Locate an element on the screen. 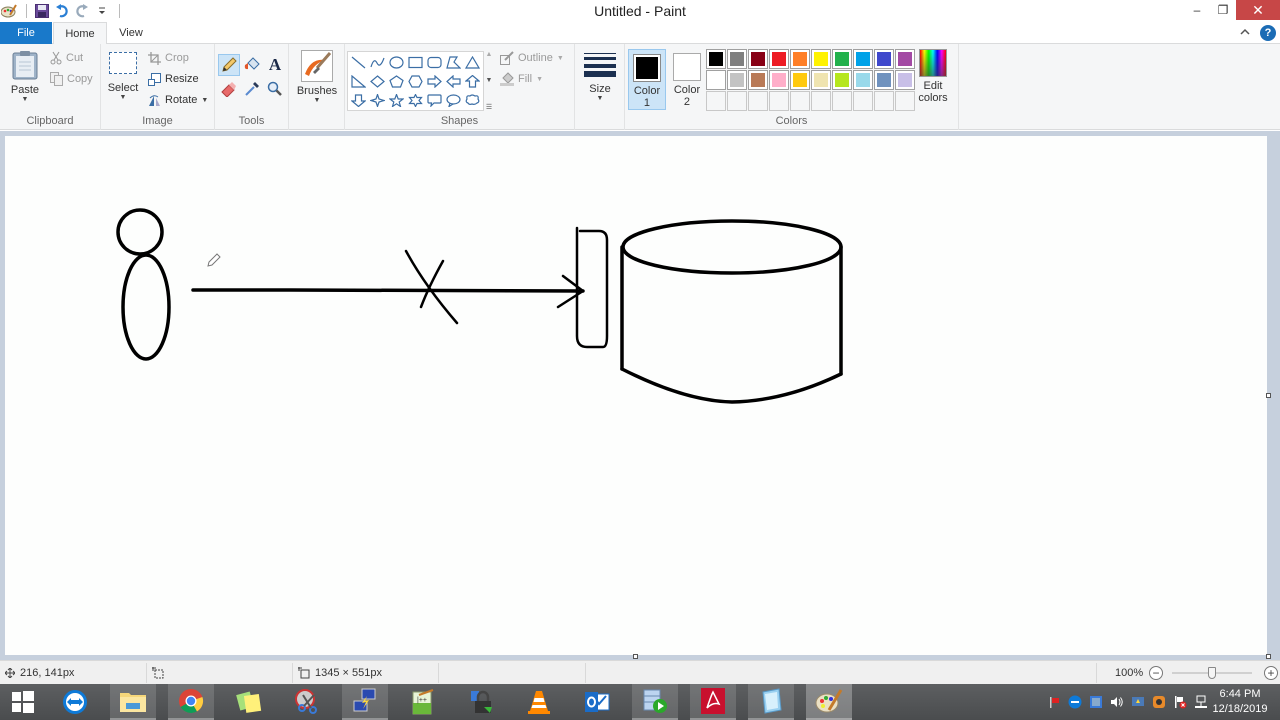 This screenshot has width=1280, height=720. fill-tool is located at coordinates (252, 65).